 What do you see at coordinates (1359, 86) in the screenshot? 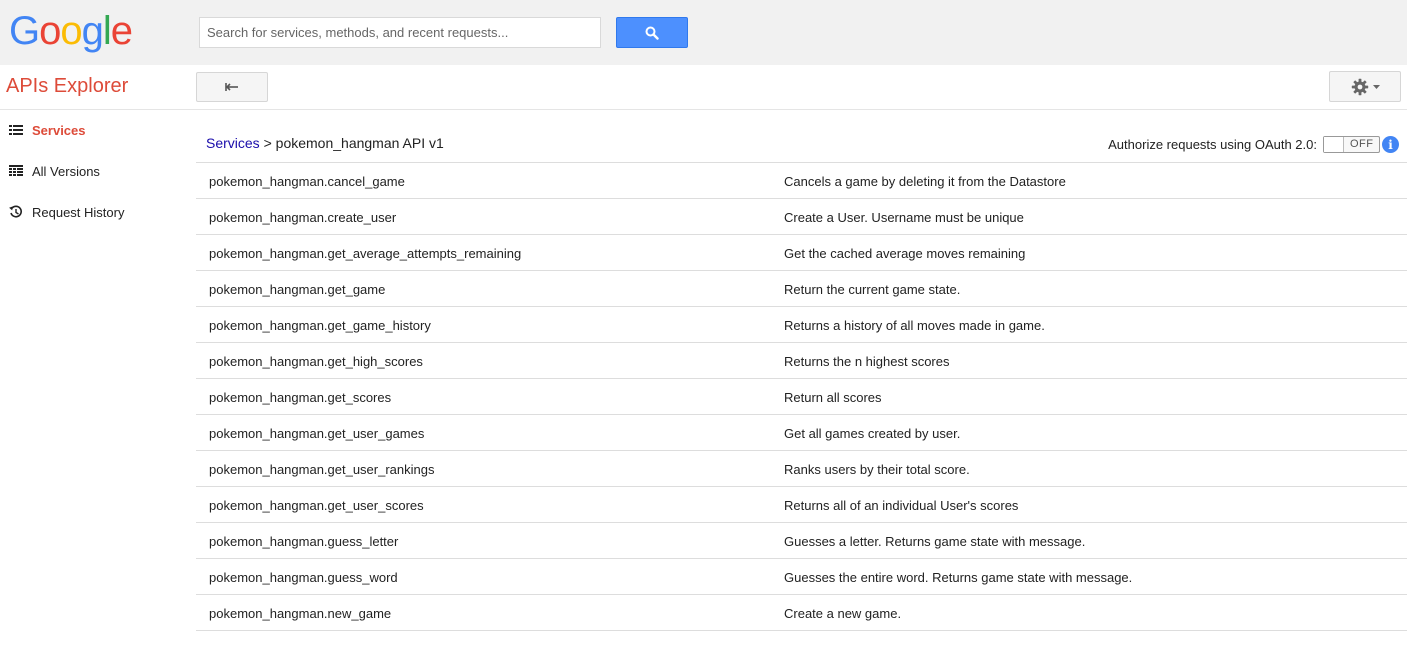
I see `gear-icon` at bounding box center [1359, 86].